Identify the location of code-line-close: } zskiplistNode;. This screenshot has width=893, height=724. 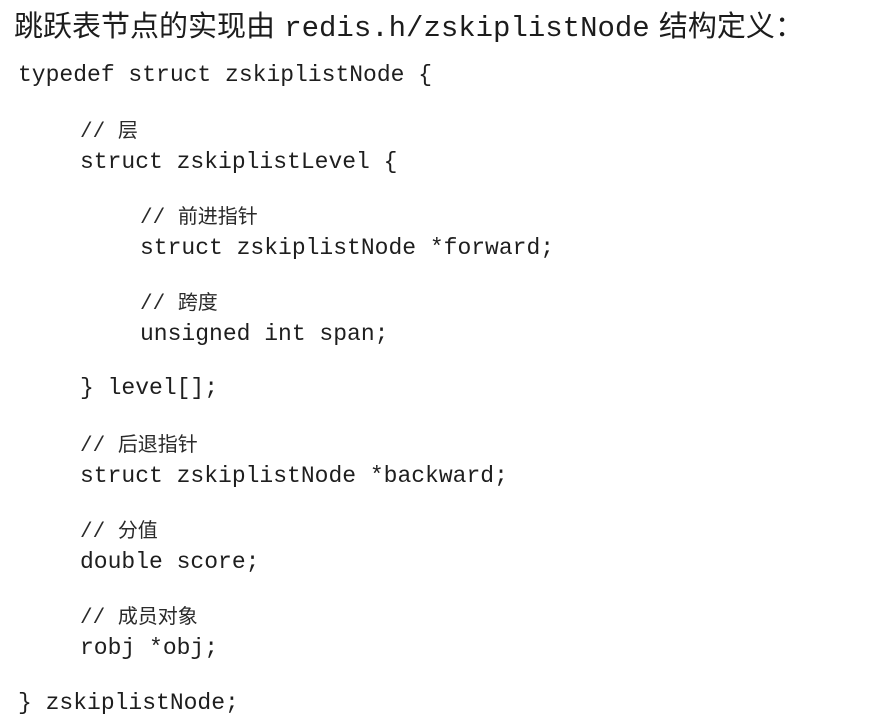
(128, 703).